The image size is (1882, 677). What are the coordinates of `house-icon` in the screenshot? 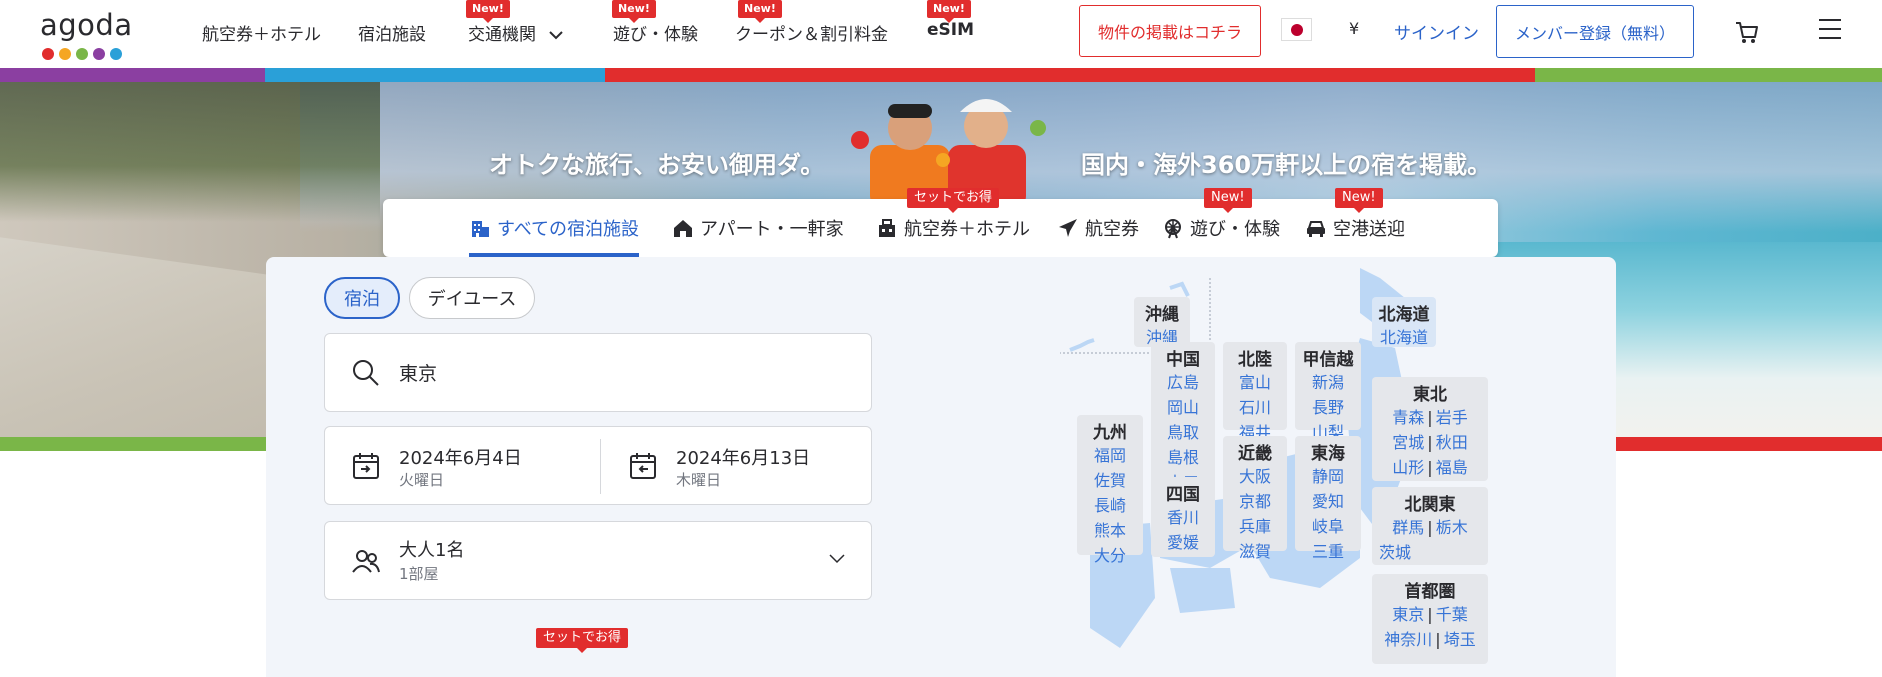 It's located at (683, 228).